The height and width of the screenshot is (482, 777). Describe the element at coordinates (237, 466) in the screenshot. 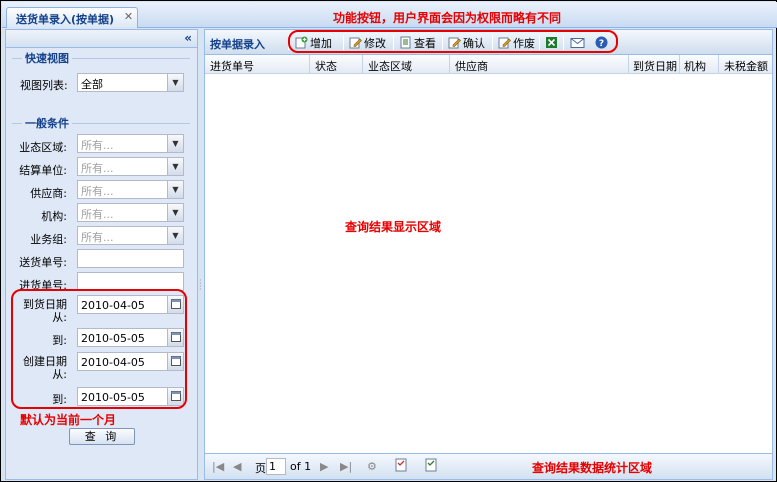

I see `prev-page-icon: ◀` at that location.